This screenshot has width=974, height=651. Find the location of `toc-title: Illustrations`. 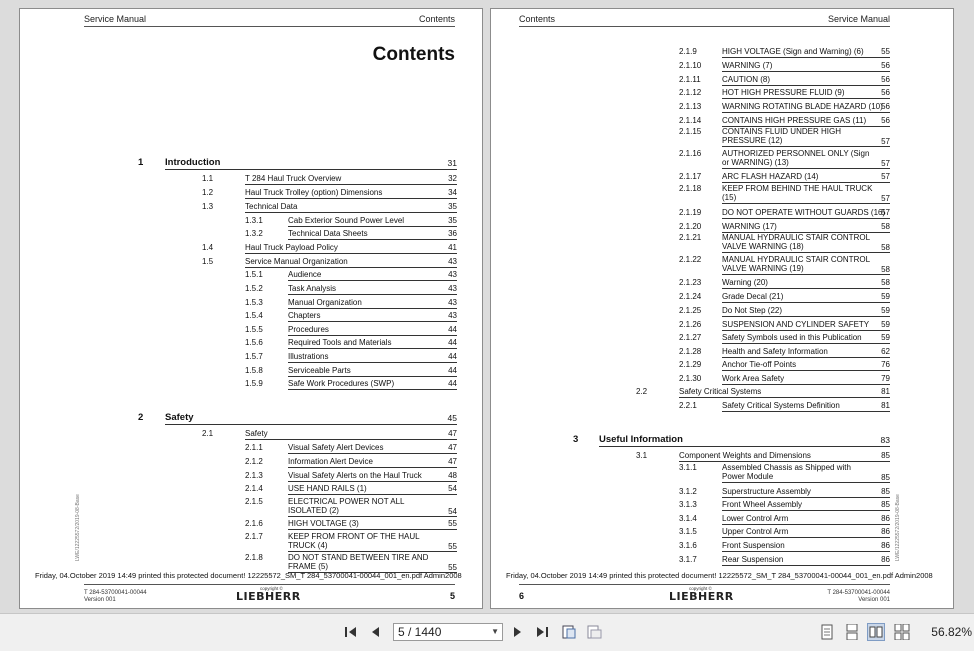

toc-title: Illustrations is located at coordinates (308, 356).